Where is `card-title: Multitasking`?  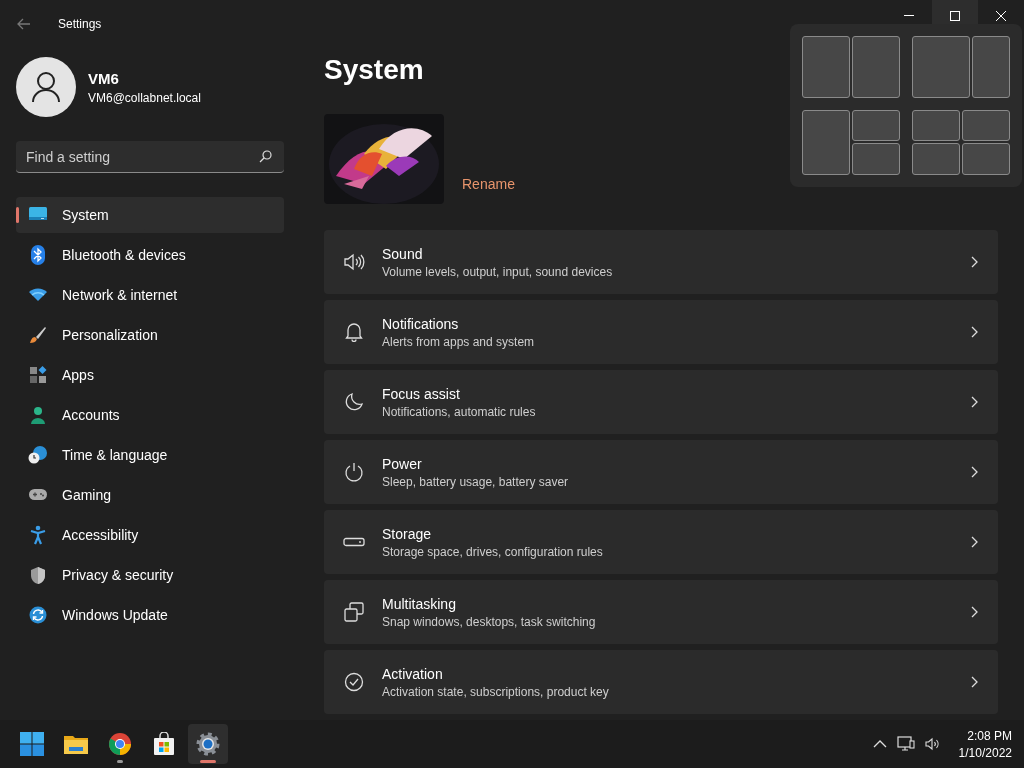 card-title: Multitasking is located at coordinates (419, 603).